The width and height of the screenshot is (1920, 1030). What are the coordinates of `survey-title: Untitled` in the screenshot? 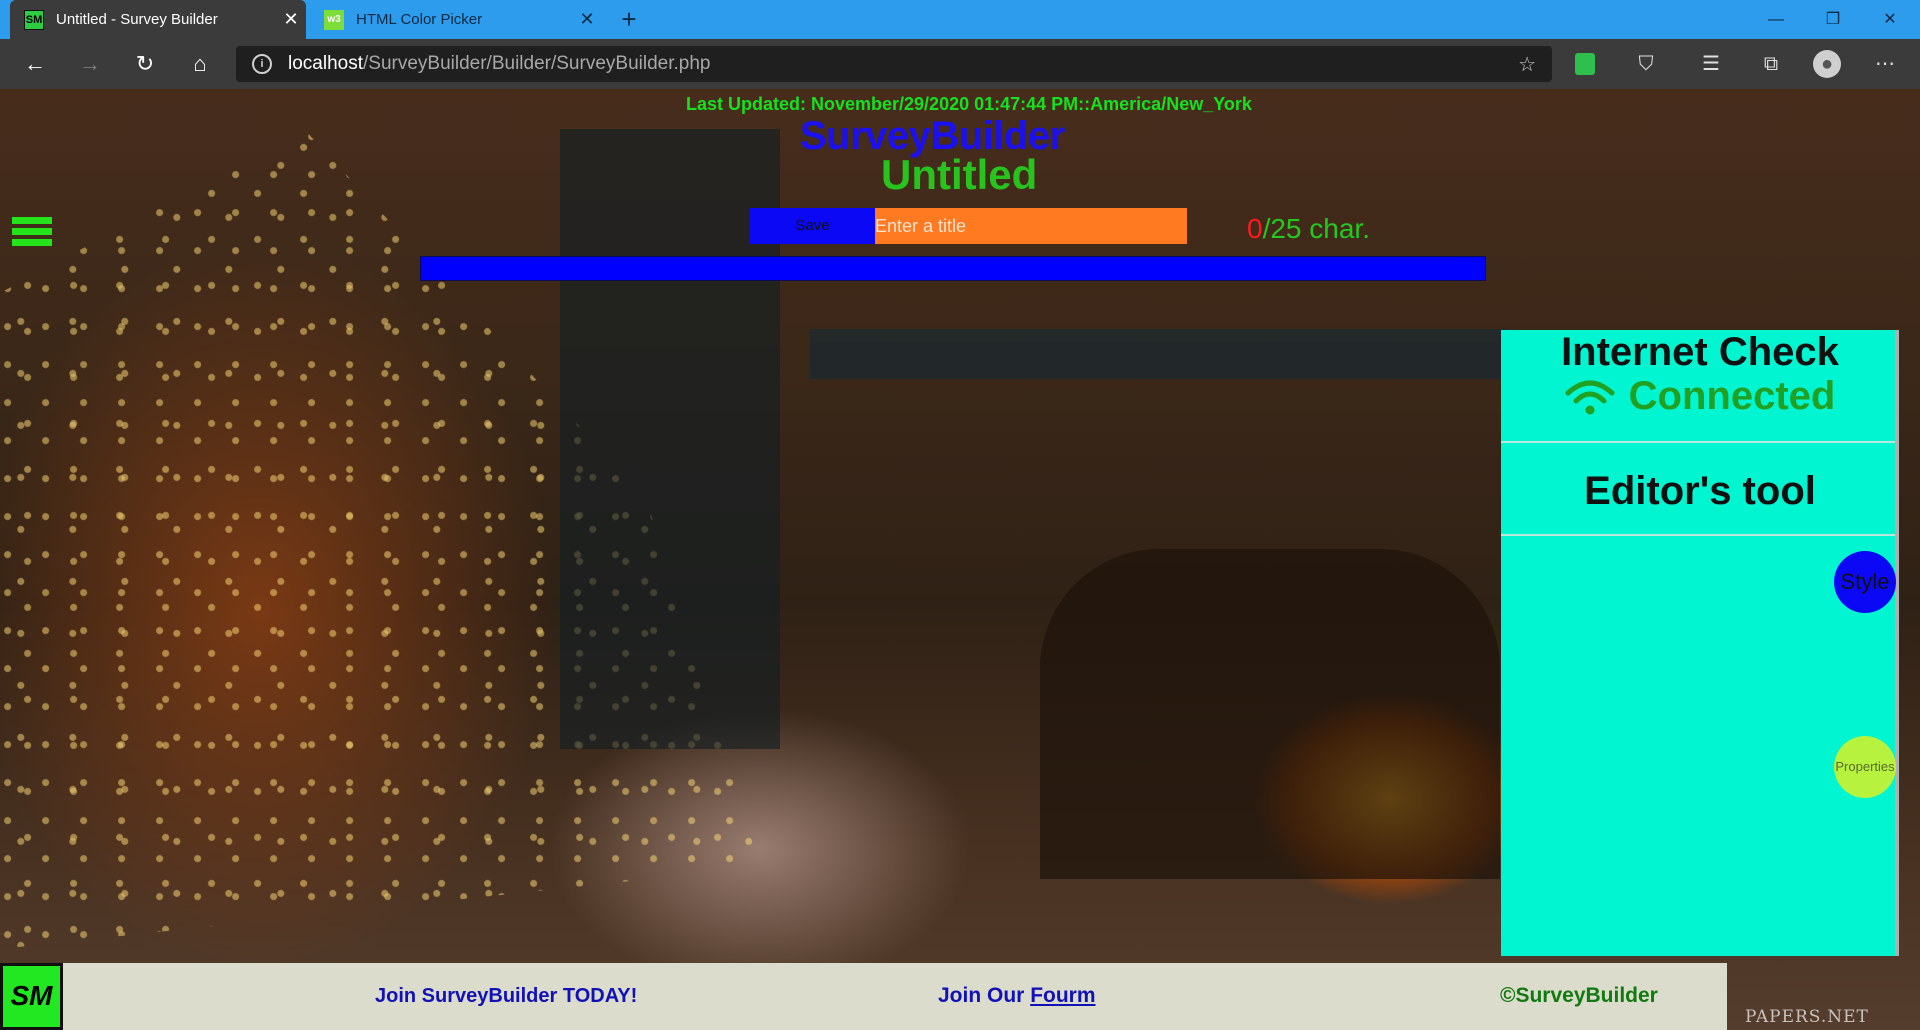 It's located at (959, 174).